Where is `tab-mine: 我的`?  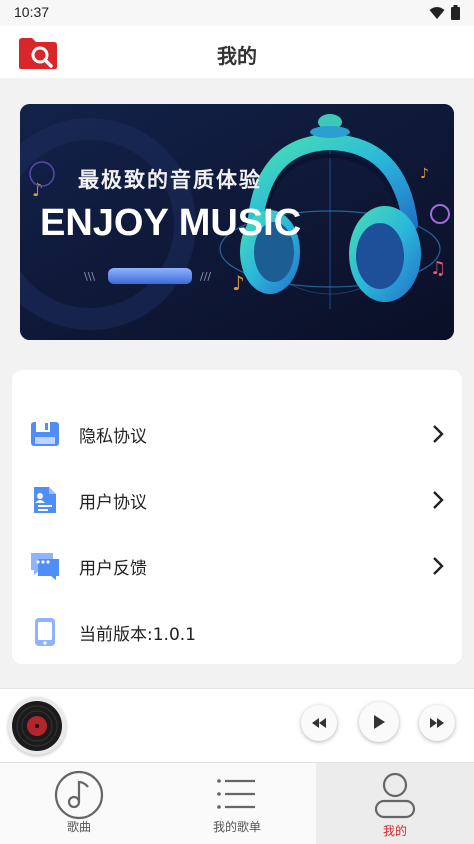
tab-mine: 我的 is located at coordinates (395, 803).